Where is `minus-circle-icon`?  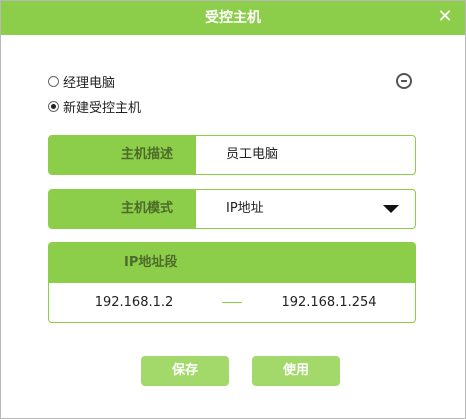 minus-circle-icon is located at coordinates (404, 81).